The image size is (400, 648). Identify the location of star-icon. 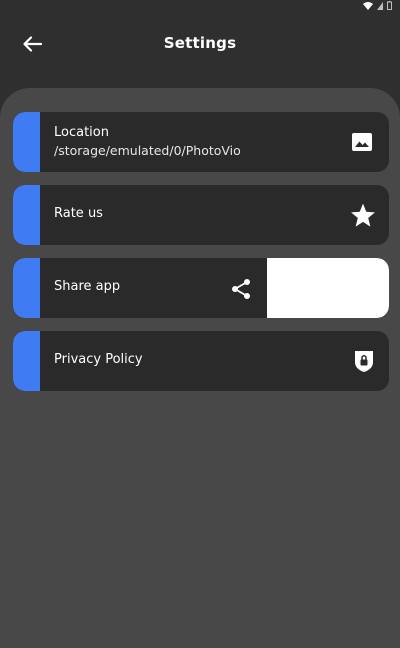
(363, 215).